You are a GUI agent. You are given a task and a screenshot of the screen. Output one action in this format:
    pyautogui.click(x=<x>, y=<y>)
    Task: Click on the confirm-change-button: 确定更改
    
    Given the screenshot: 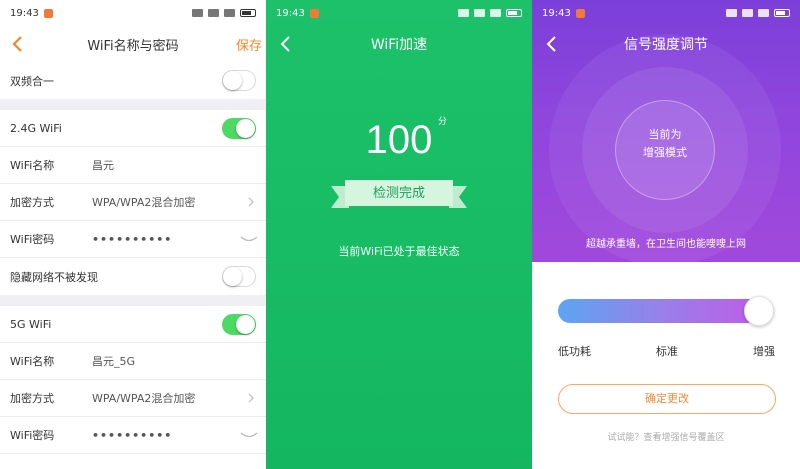 What is the action you would take?
    pyautogui.click(x=667, y=399)
    